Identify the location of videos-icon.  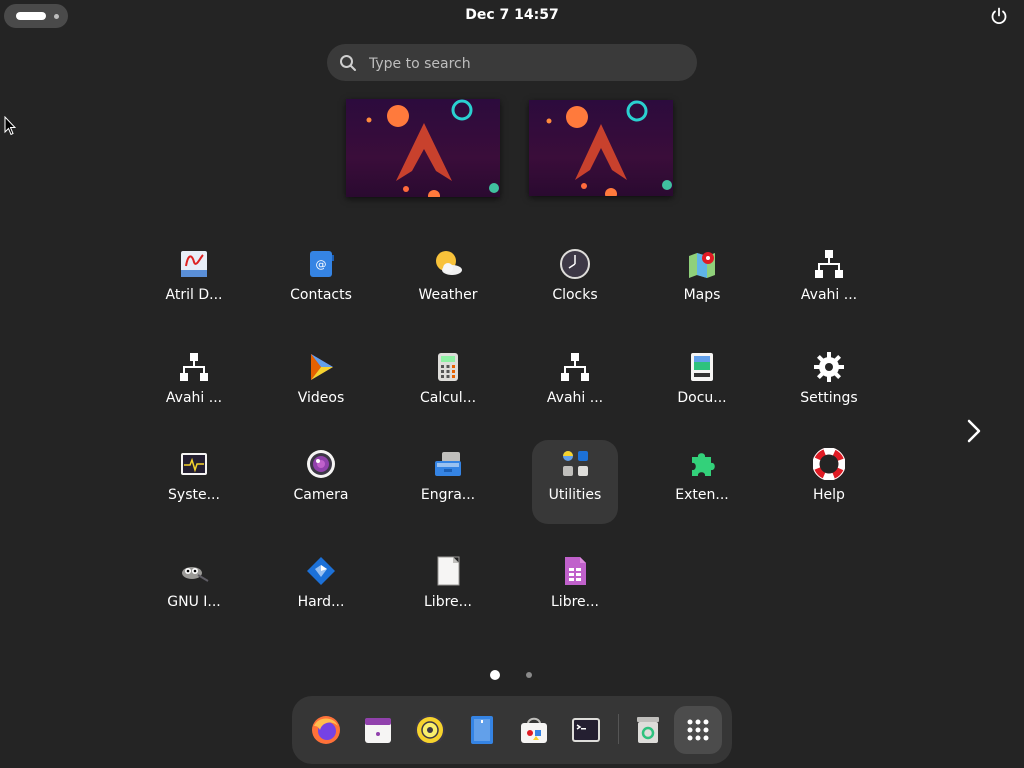
(322, 367).